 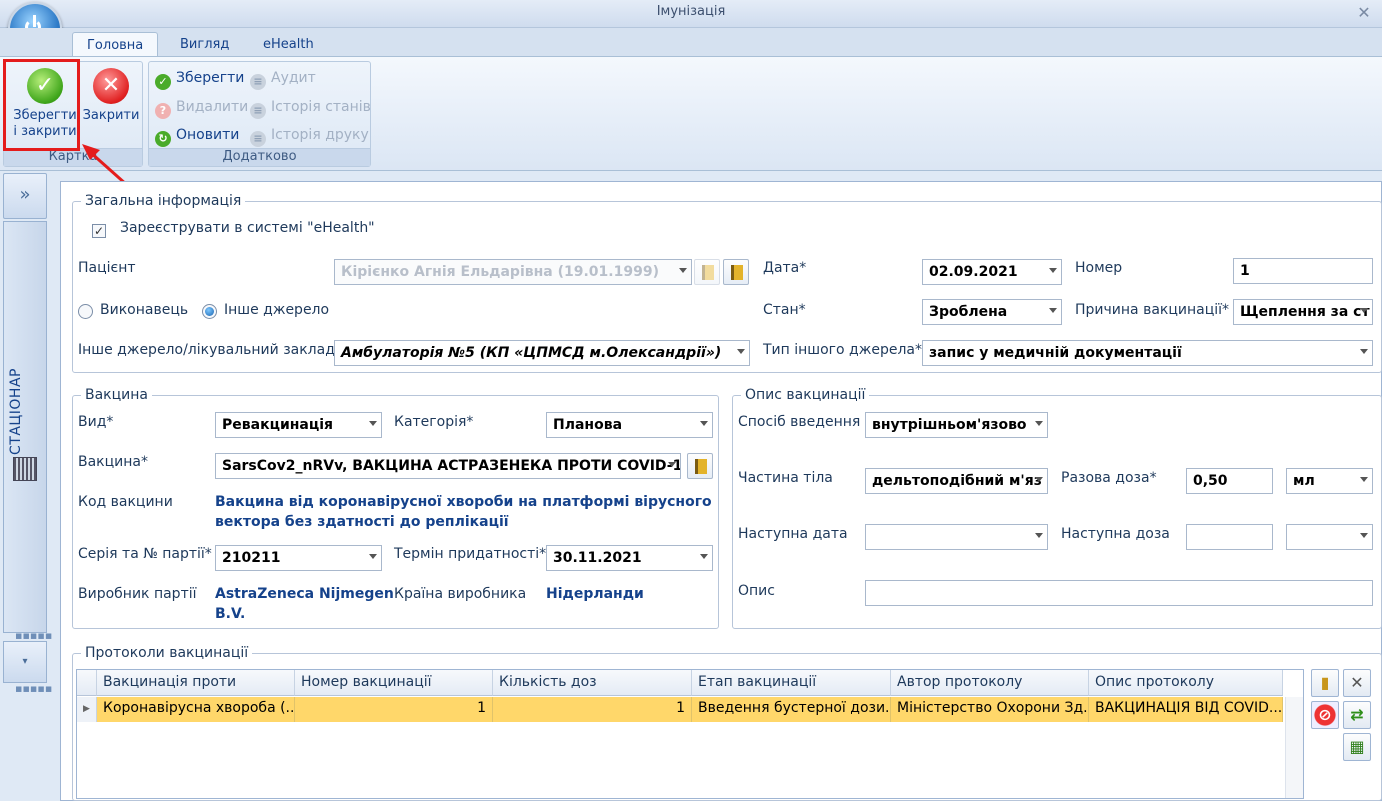 I want to click on column-header: Вакцинація проти, so click(x=196, y=683).